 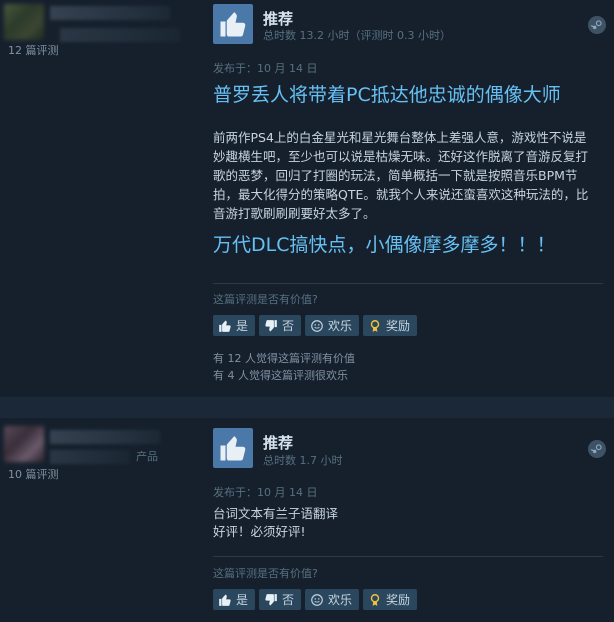 What do you see at coordinates (100, 520) in the screenshot?
I see `reviewer-info: 产品 10 篇评测` at bounding box center [100, 520].